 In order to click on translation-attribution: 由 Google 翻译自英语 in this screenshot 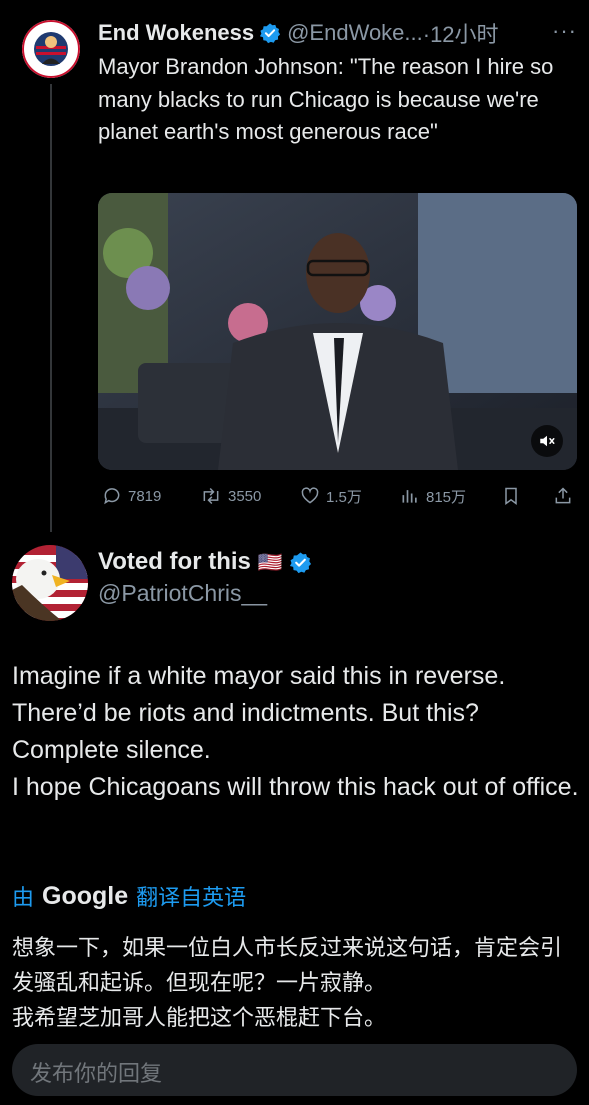, I will do `click(129, 896)`.